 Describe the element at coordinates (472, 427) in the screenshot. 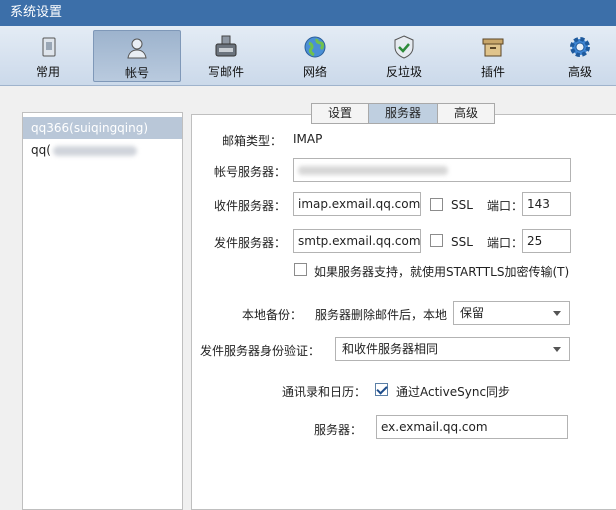

I see `activesync-server-field: ex.exmail.qq.com` at that location.